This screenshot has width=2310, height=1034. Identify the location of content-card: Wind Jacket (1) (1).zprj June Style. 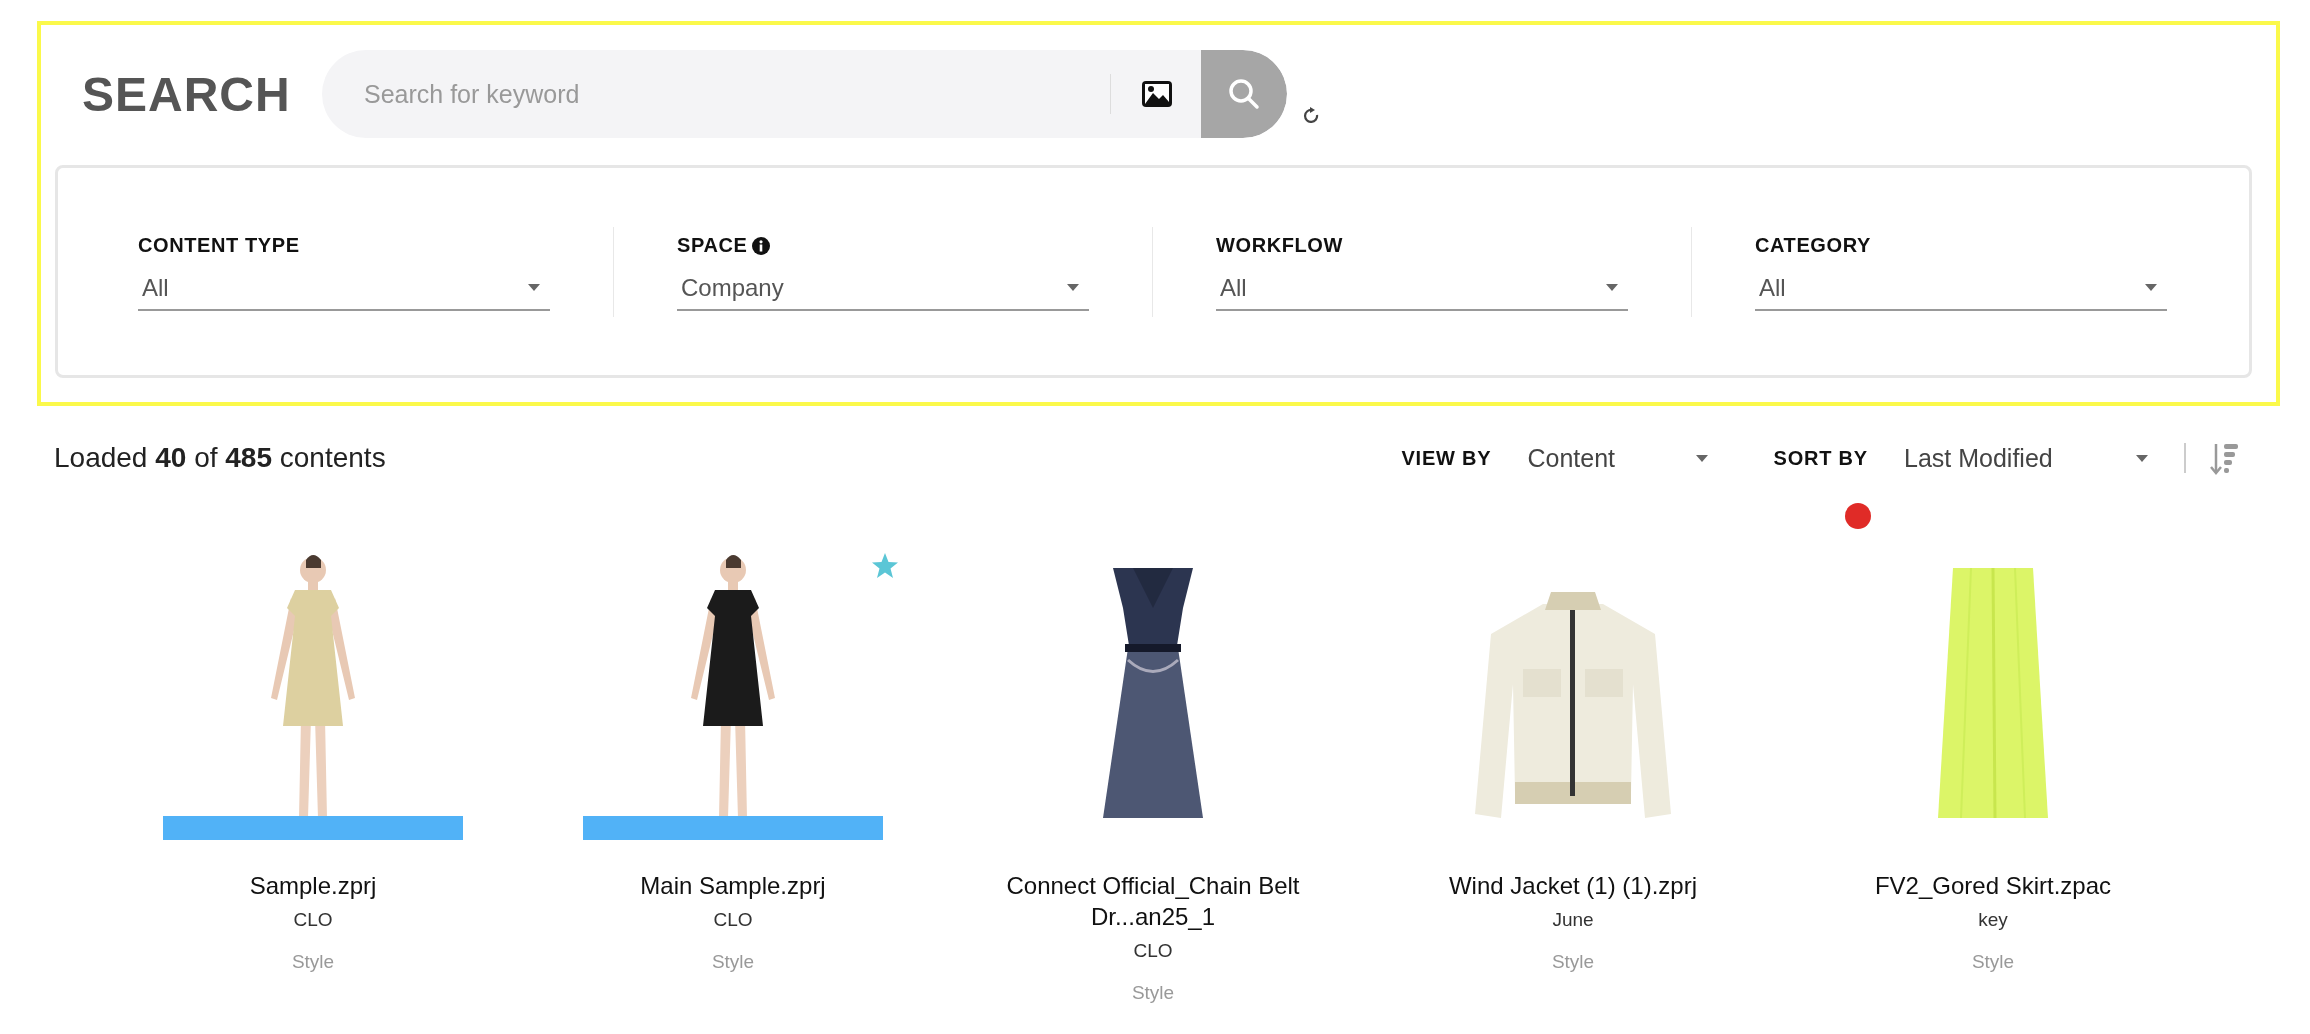
(1573, 772).